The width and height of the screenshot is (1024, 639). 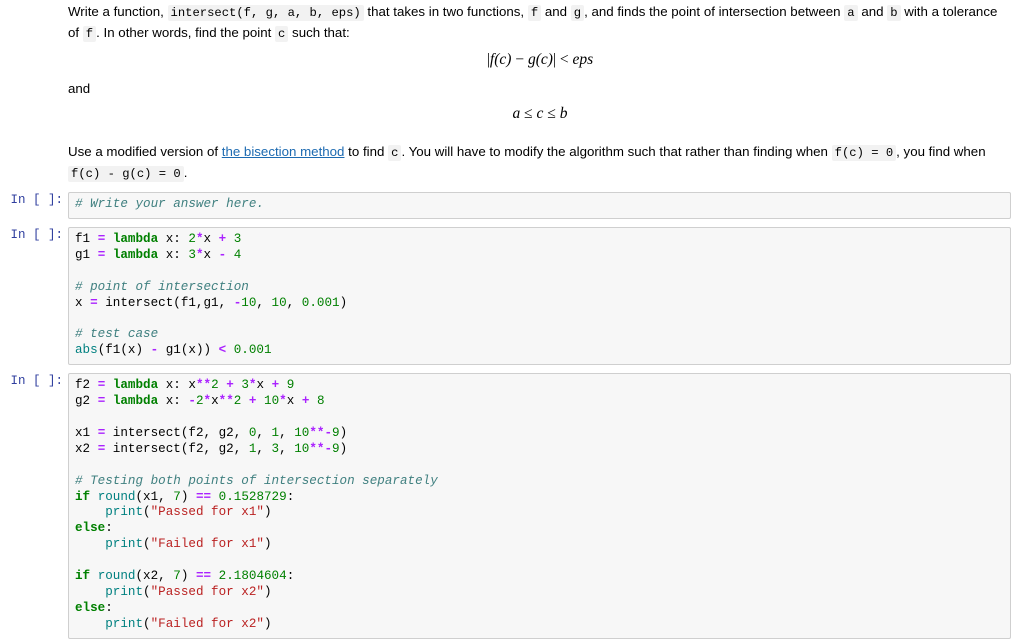 What do you see at coordinates (366, 151) in the screenshot?
I see `md-text: to find` at bounding box center [366, 151].